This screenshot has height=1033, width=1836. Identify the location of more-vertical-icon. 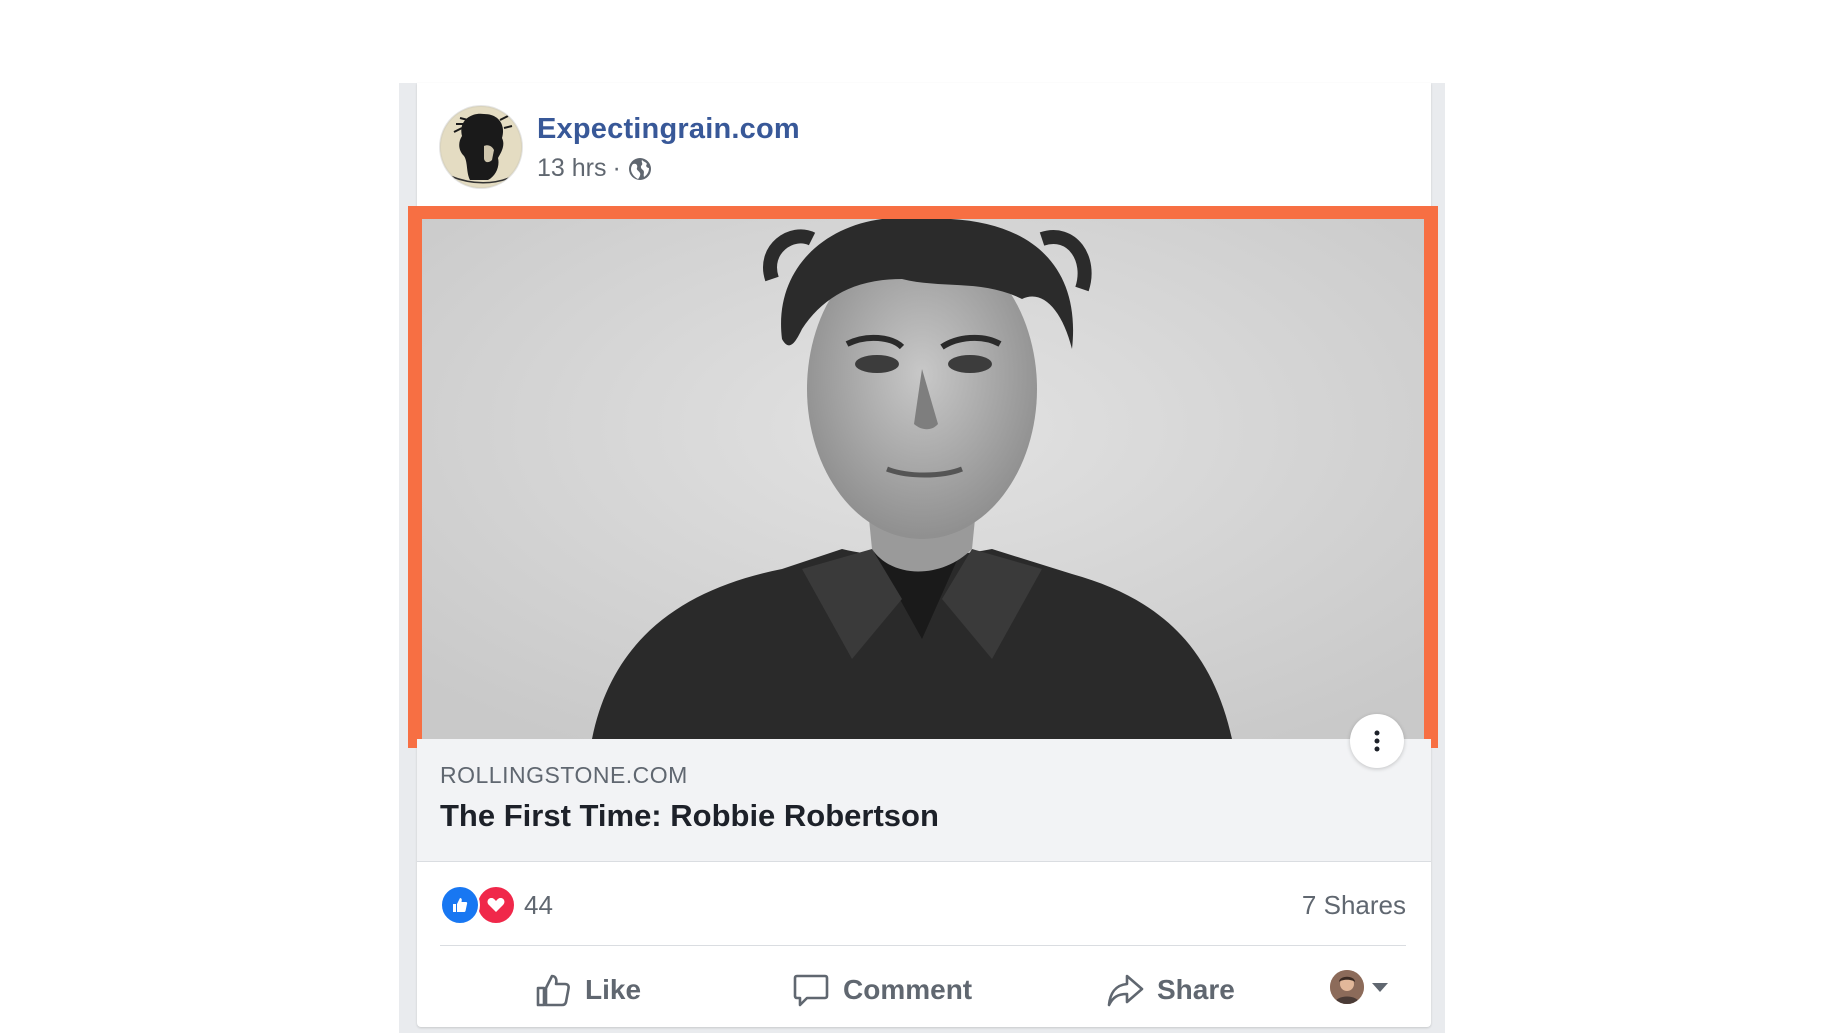
(1377, 741).